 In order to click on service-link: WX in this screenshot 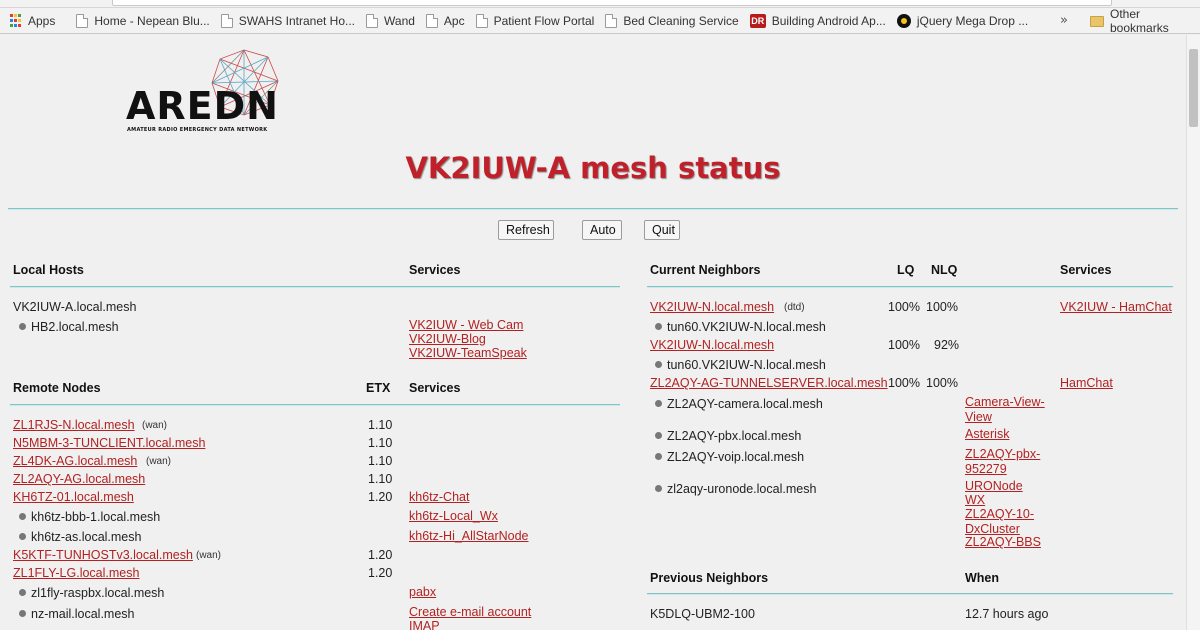, I will do `click(975, 500)`.